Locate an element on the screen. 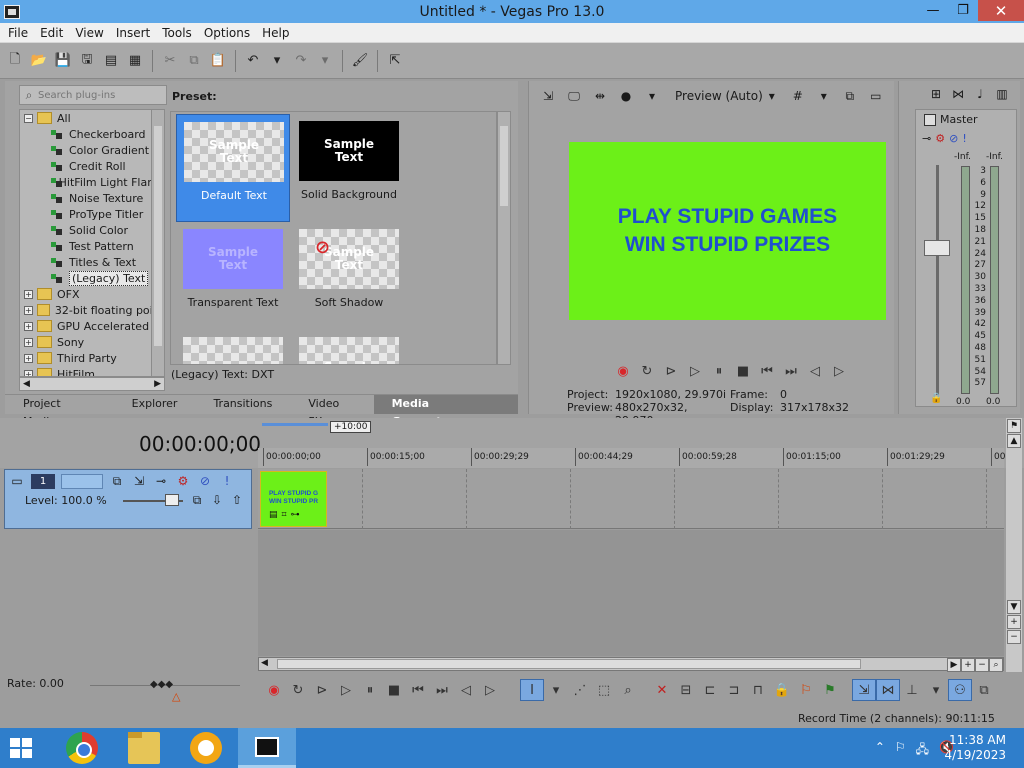 Image resolution: width=1024 pixels, height=768 pixels. preset-item: Sample Text Default Text is located at coordinates (233, 168).